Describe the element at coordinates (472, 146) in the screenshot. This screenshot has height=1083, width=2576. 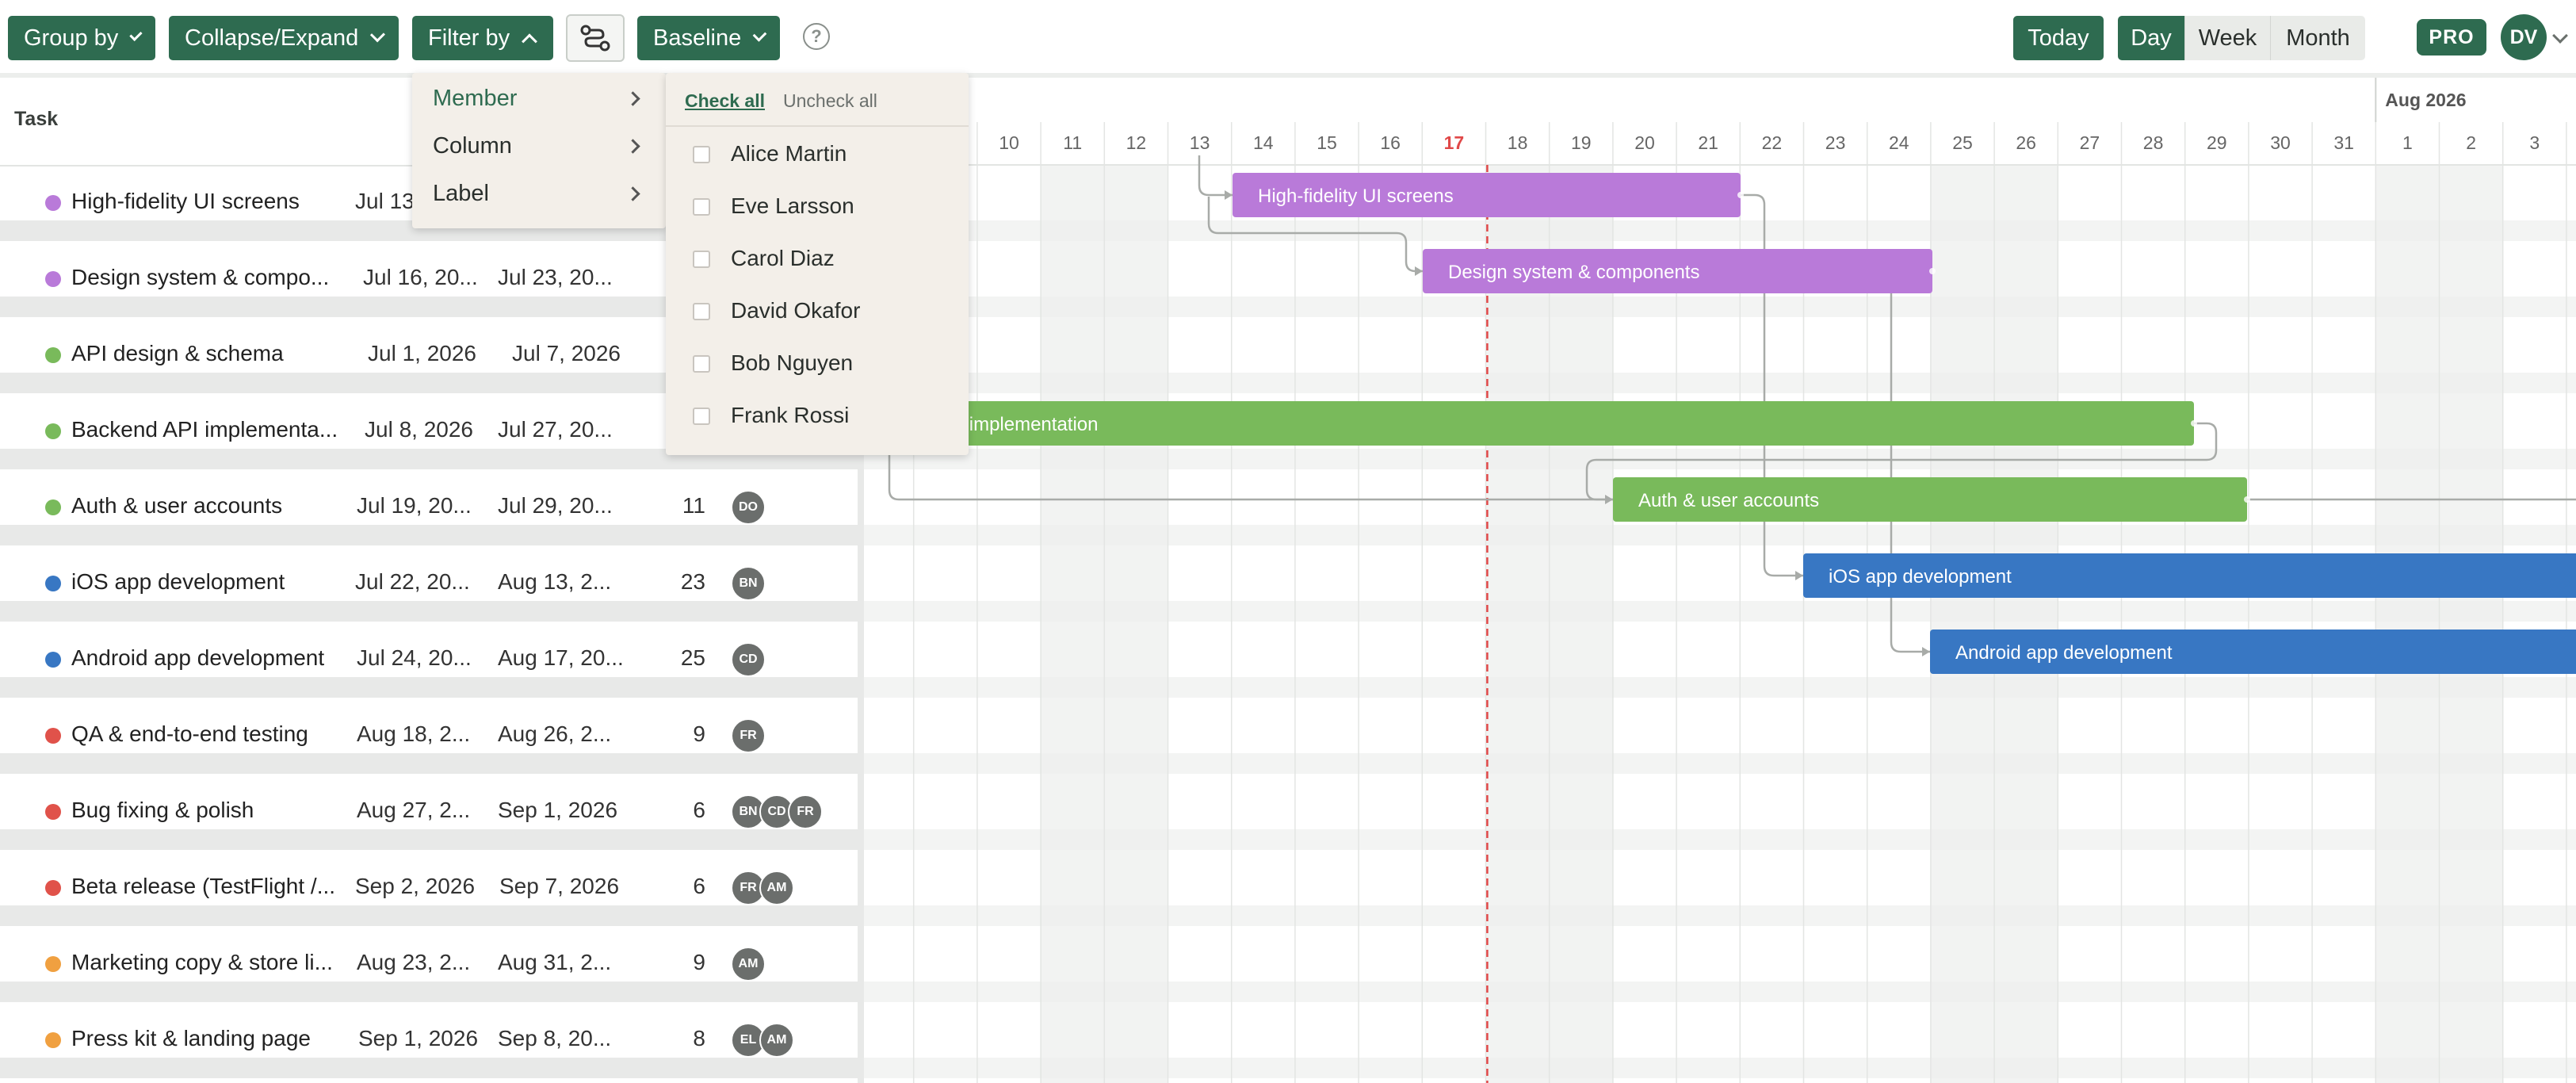
I see `filter-menu-column: Column` at that location.